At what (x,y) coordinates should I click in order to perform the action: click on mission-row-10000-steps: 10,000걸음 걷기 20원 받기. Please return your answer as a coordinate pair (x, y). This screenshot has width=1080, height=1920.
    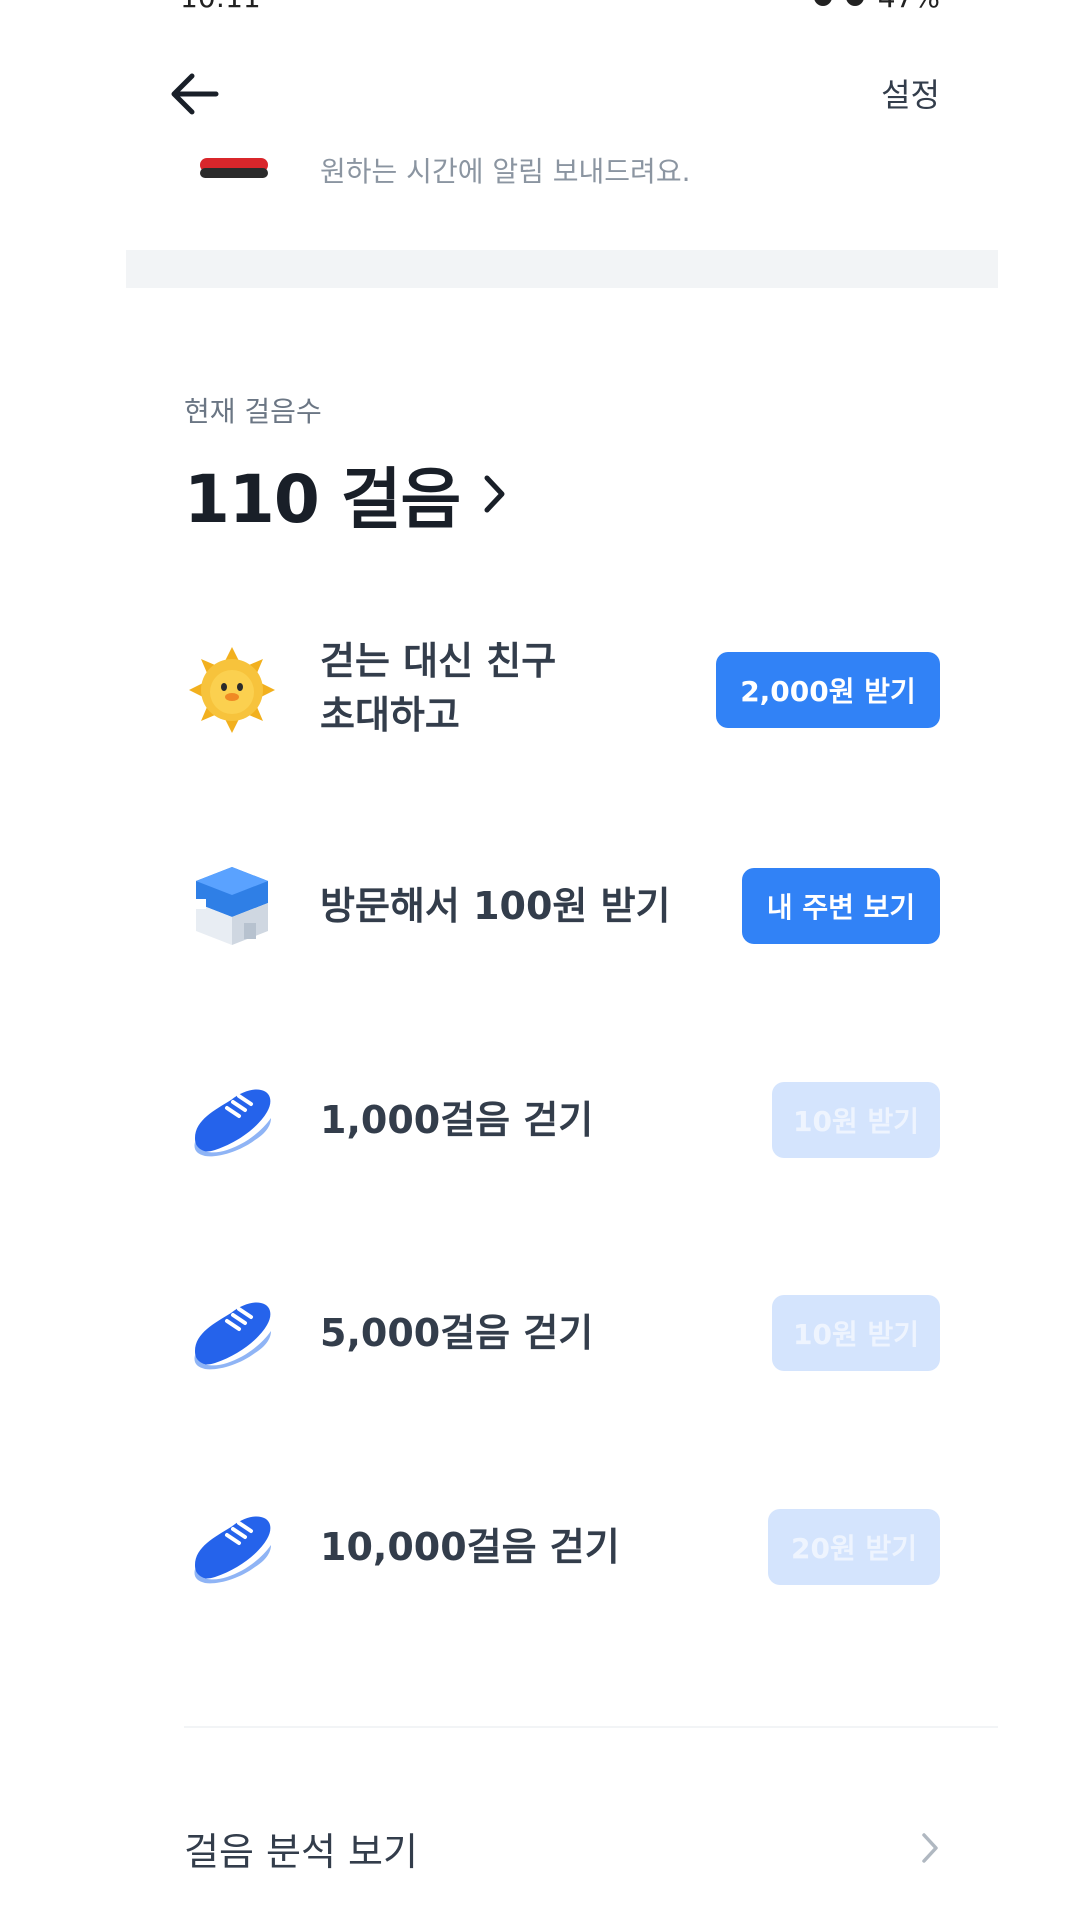
    Looking at the image, I should click on (562, 1547).